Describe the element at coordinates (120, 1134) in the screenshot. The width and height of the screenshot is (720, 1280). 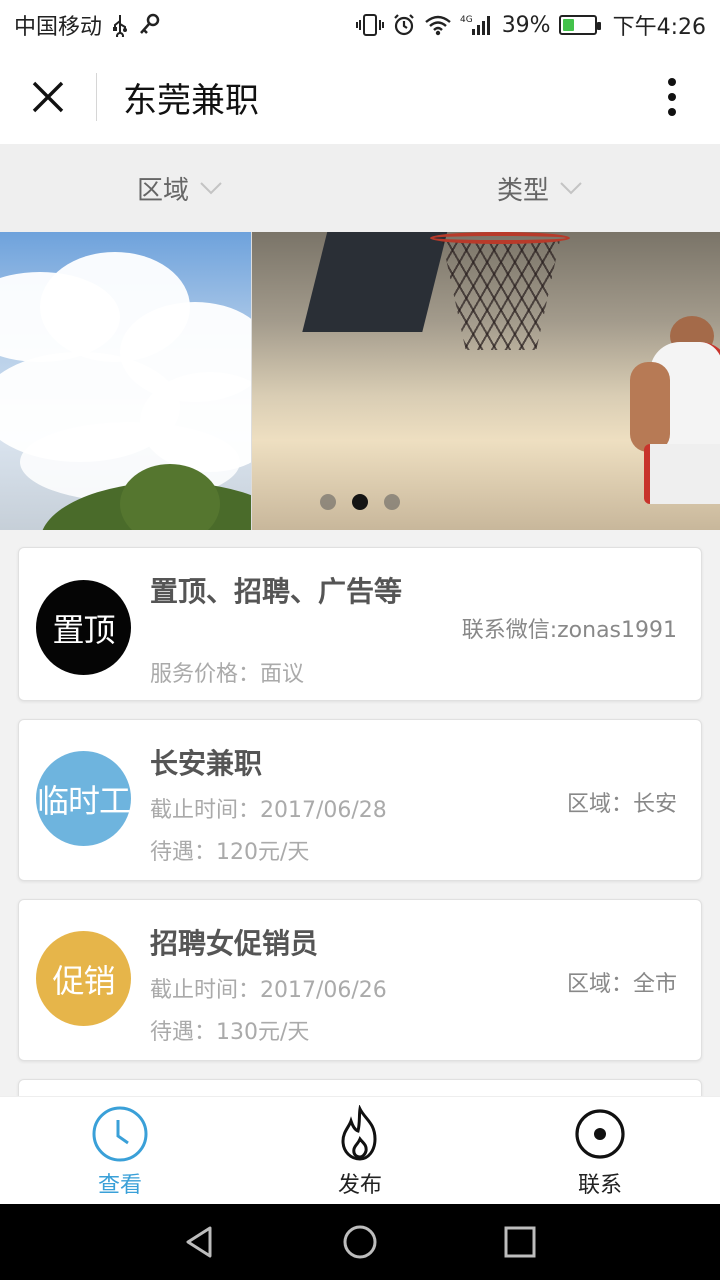
I see `clock-icon` at that location.